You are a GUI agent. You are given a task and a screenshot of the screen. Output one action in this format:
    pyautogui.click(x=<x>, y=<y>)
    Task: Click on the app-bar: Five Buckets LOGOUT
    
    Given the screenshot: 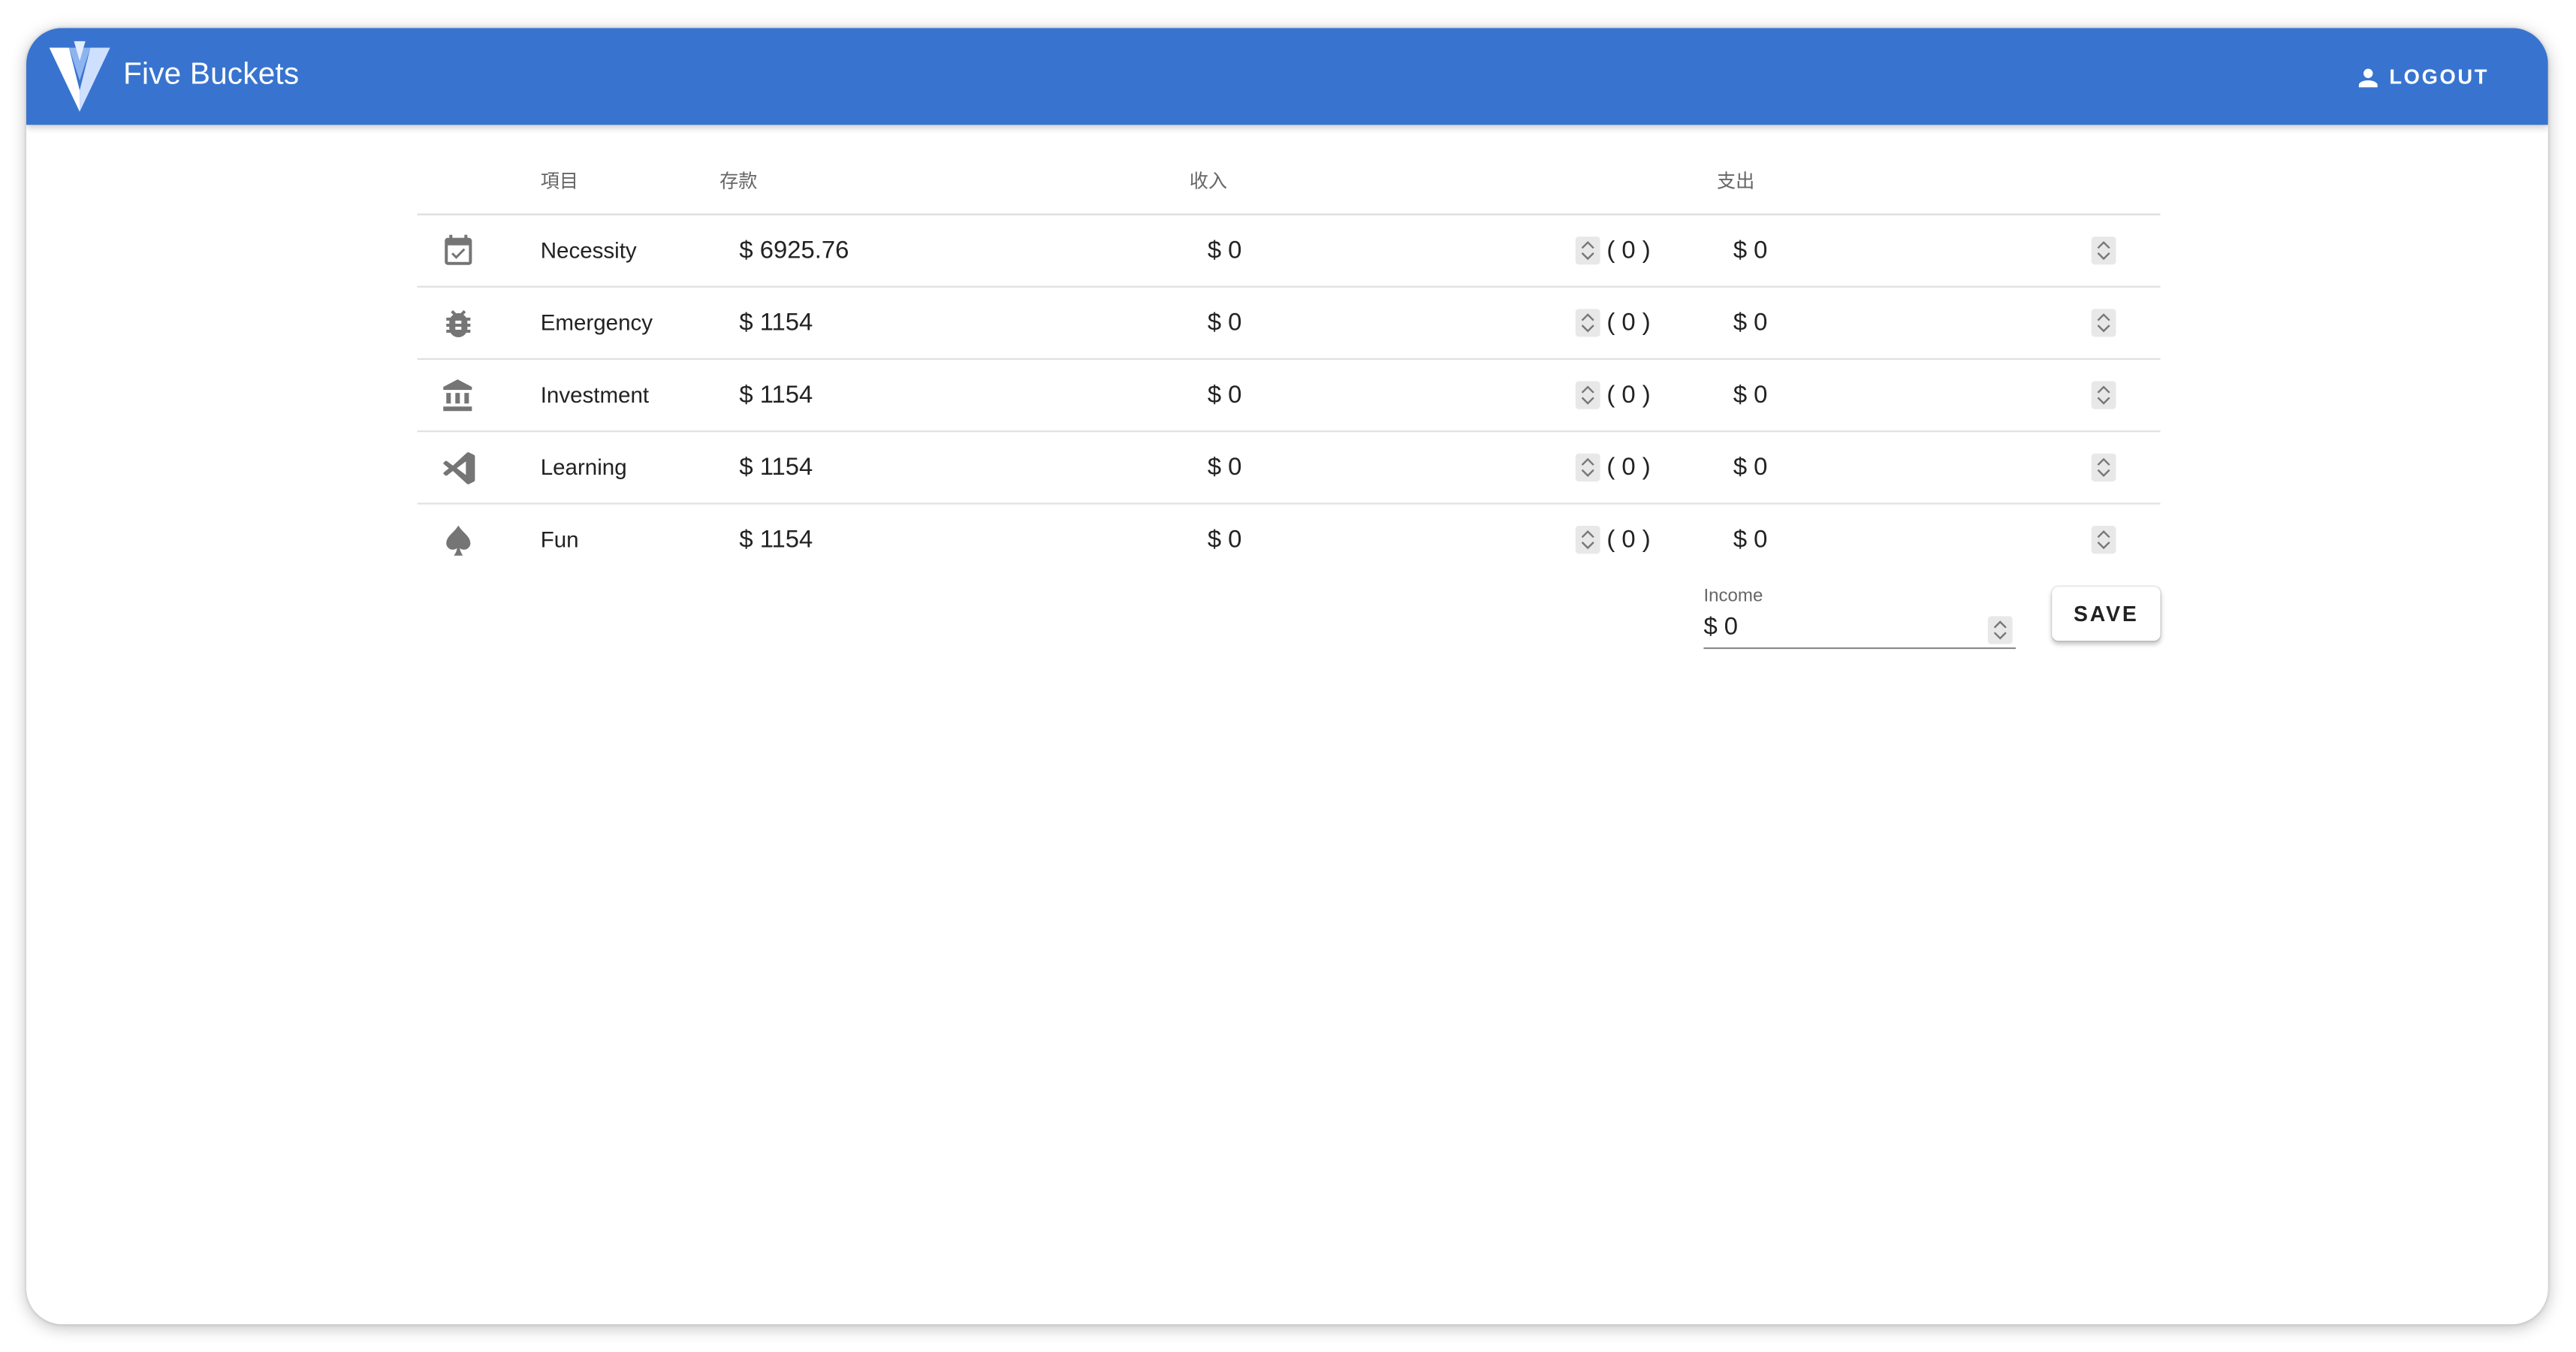 What is the action you would take?
    pyautogui.click(x=1287, y=76)
    